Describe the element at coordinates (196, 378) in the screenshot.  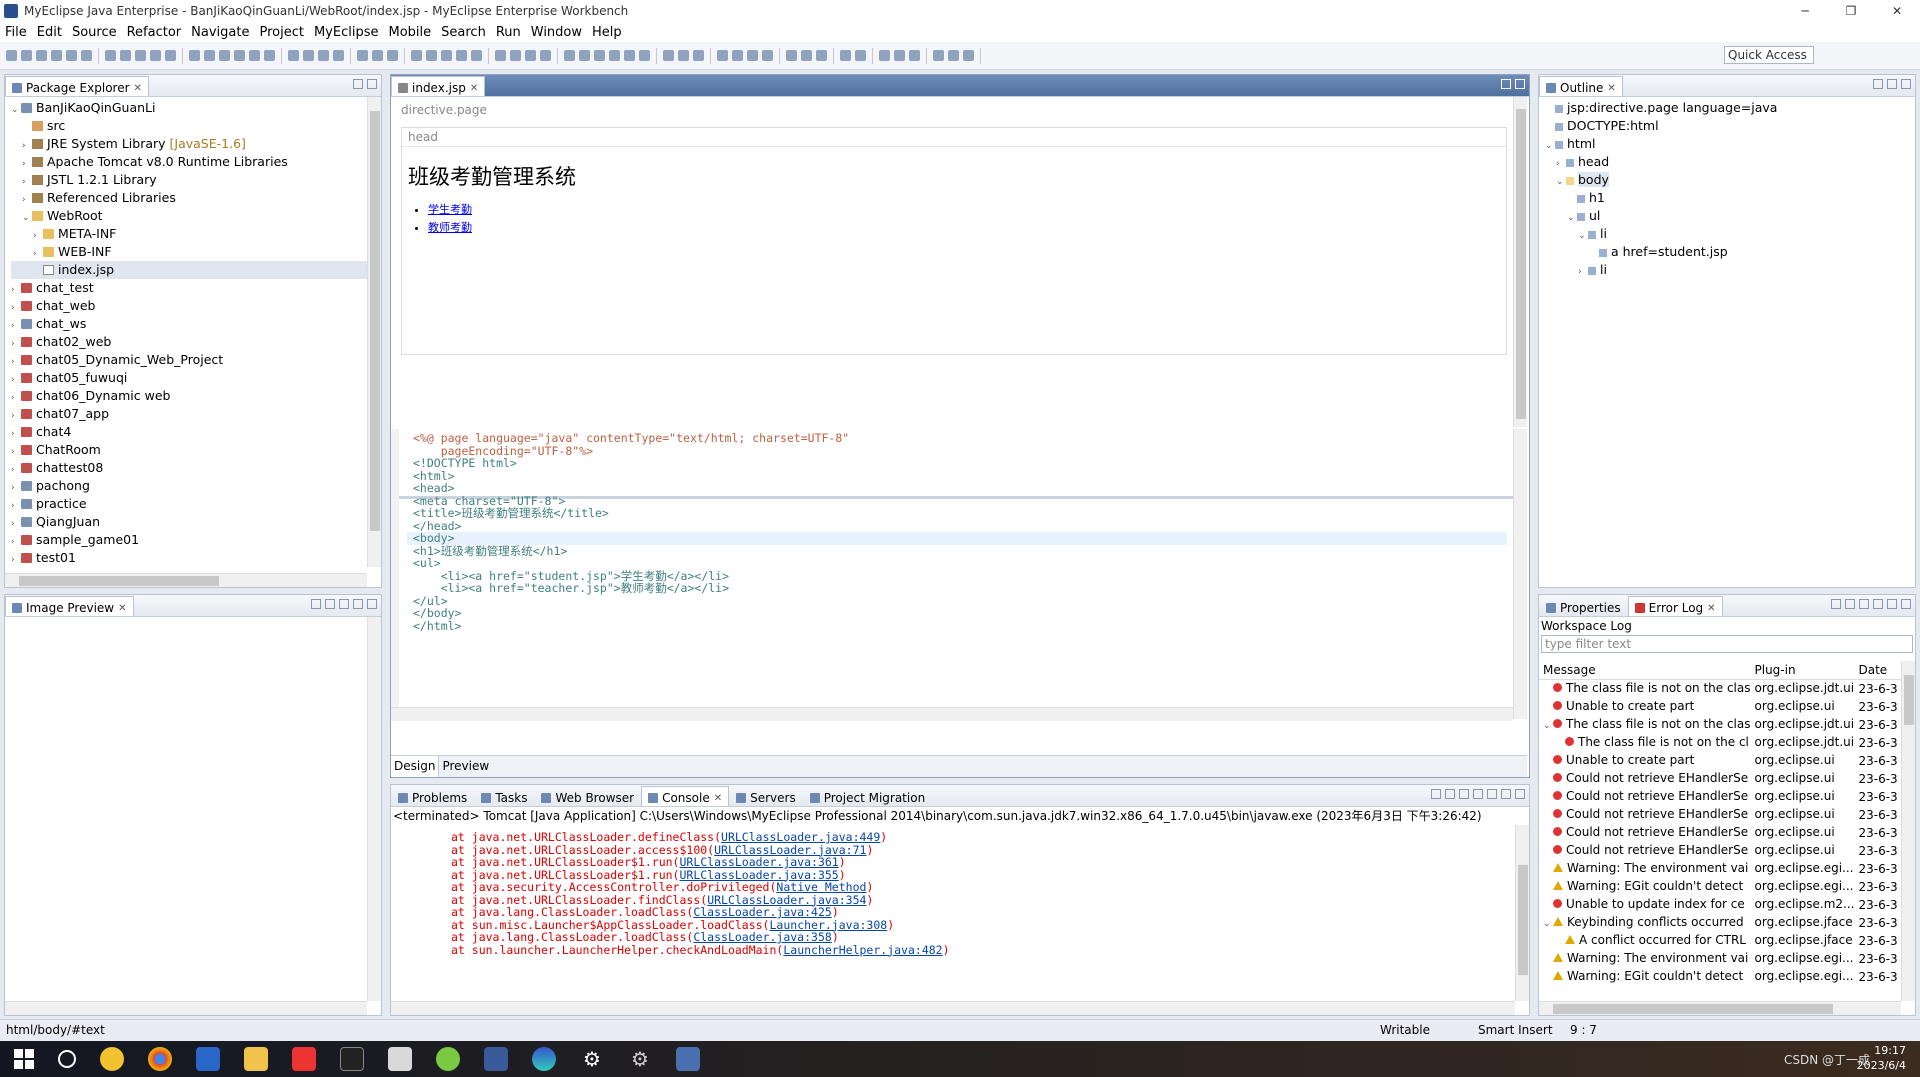
I see `tree-item: › chat05_fuwuqi` at that location.